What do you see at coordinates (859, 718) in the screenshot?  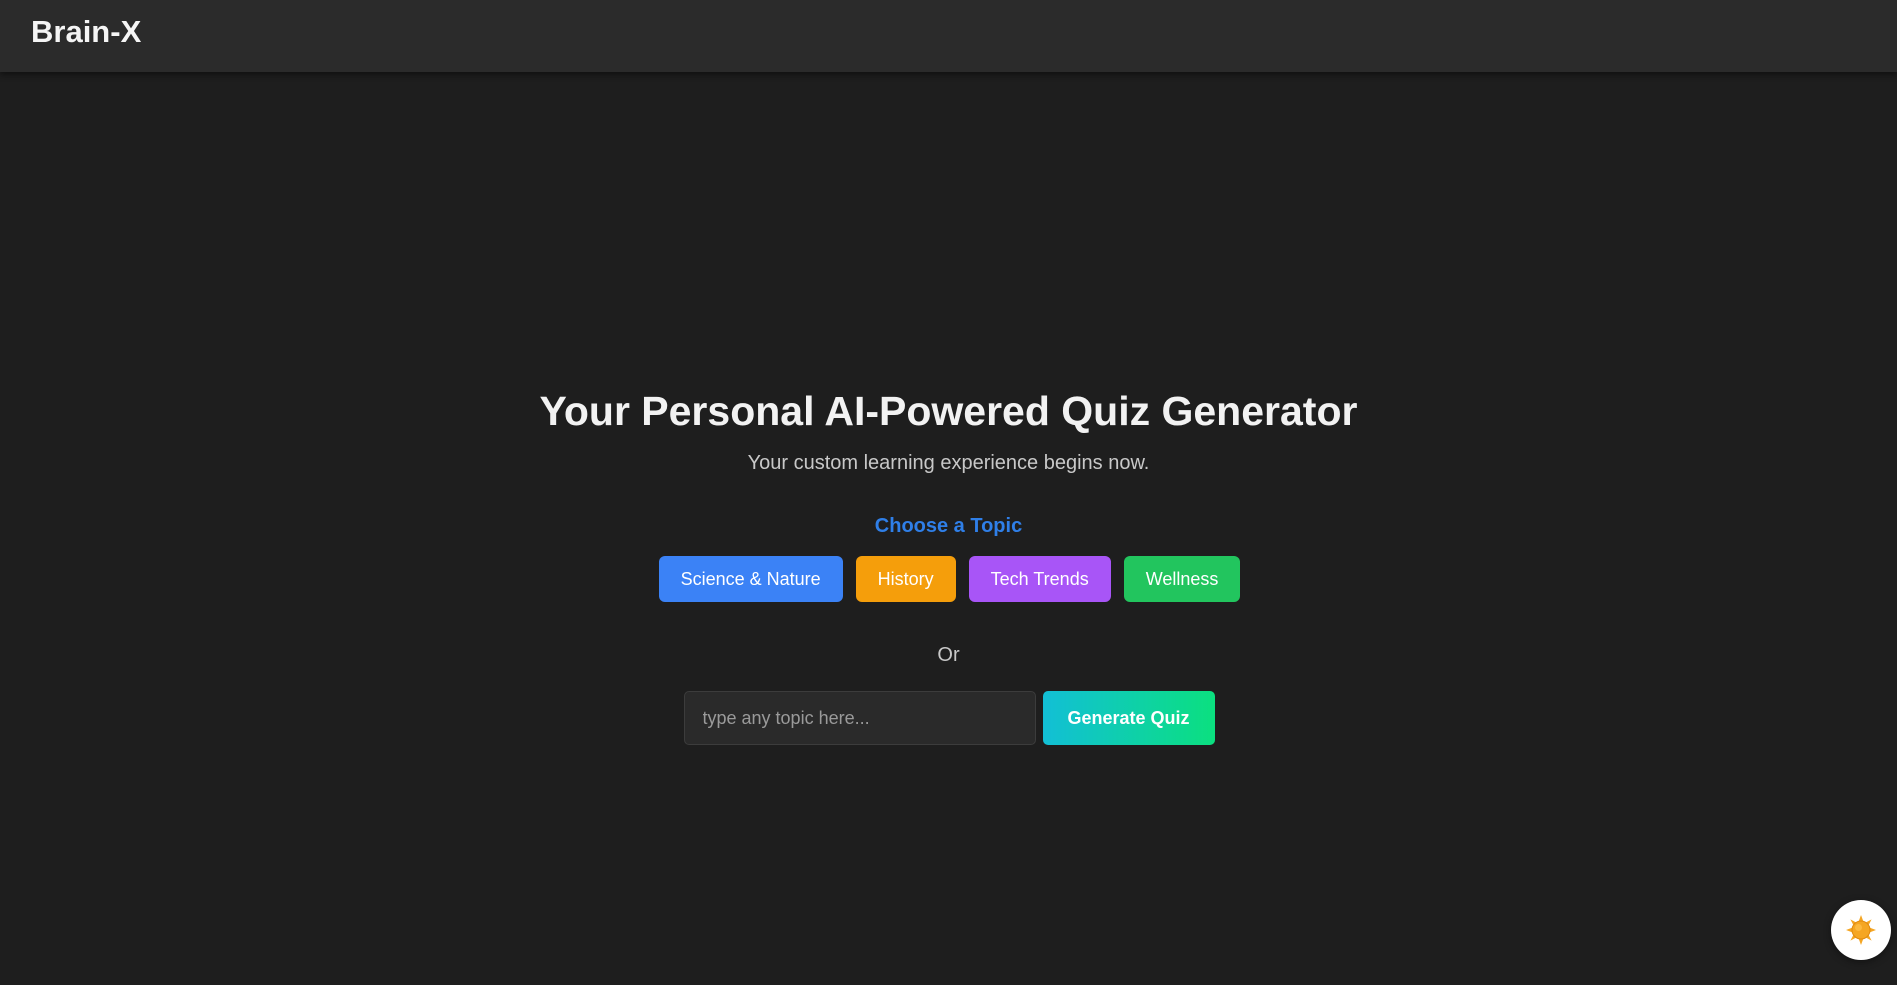 I see `custom-topic-input` at bounding box center [859, 718].